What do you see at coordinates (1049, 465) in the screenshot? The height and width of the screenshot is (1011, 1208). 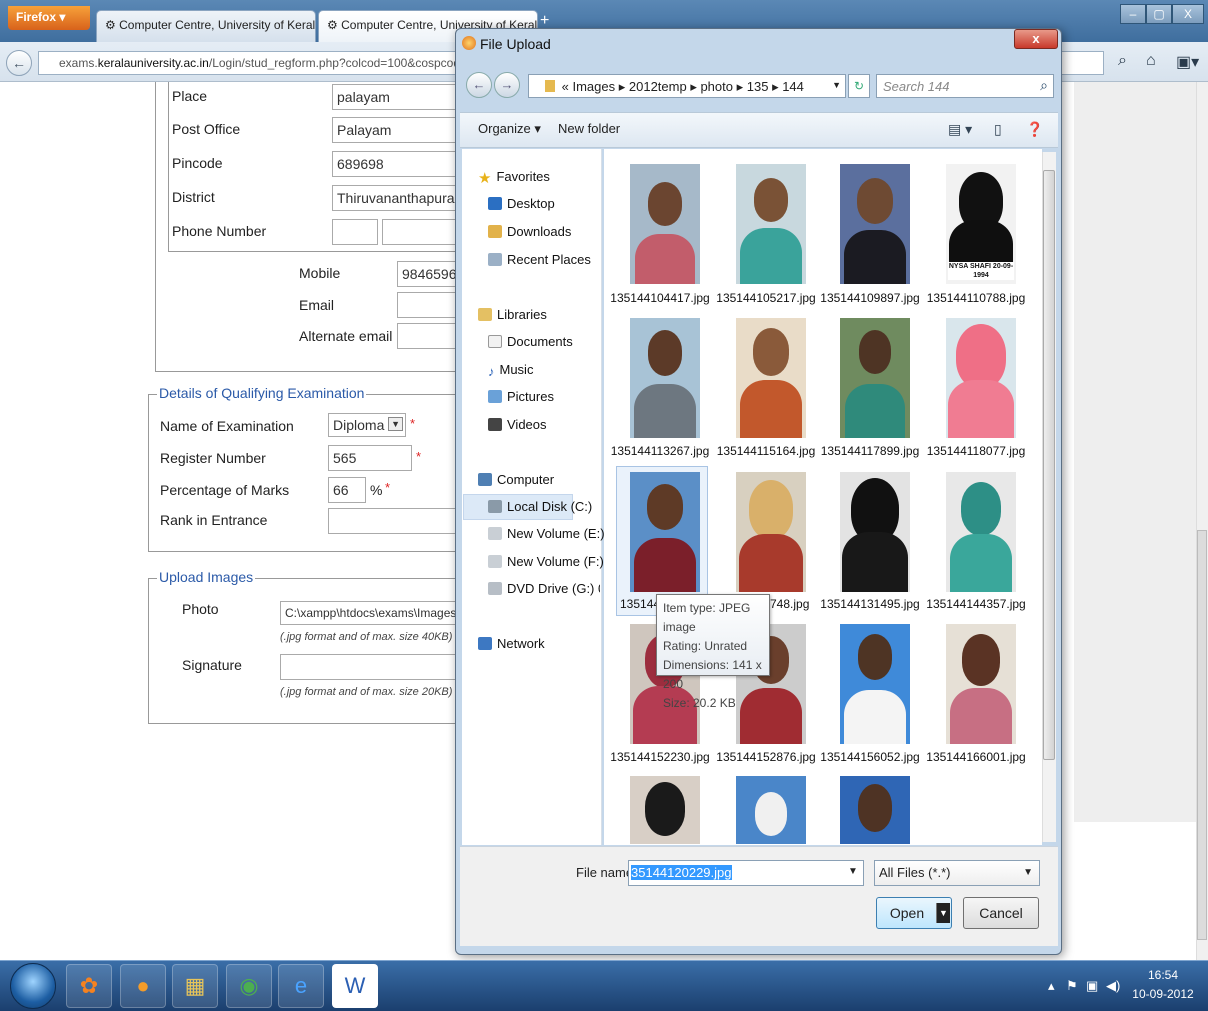 I see `file-list-scrollbar-thumb` at bounding box center [1049, 465].